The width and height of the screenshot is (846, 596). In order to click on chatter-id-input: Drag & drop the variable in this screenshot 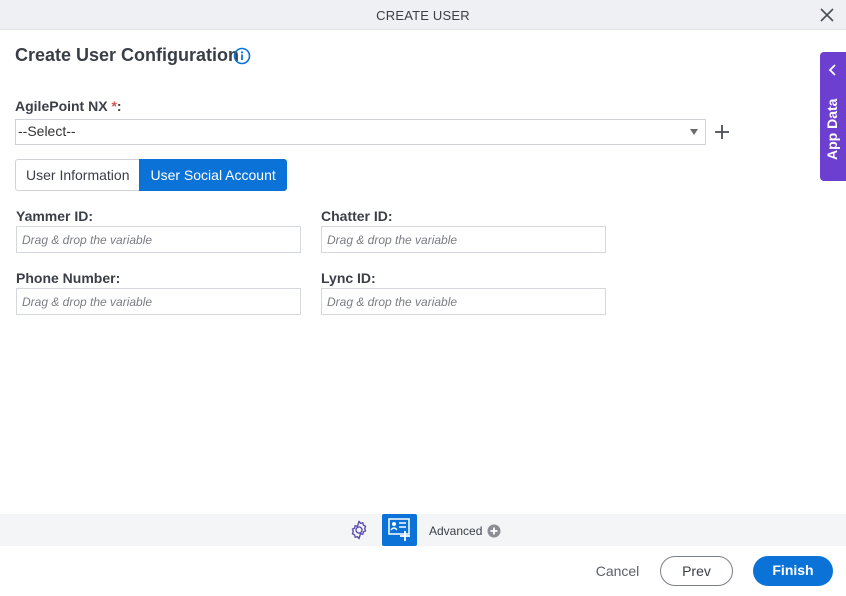, I will do `click(463, 239)`.